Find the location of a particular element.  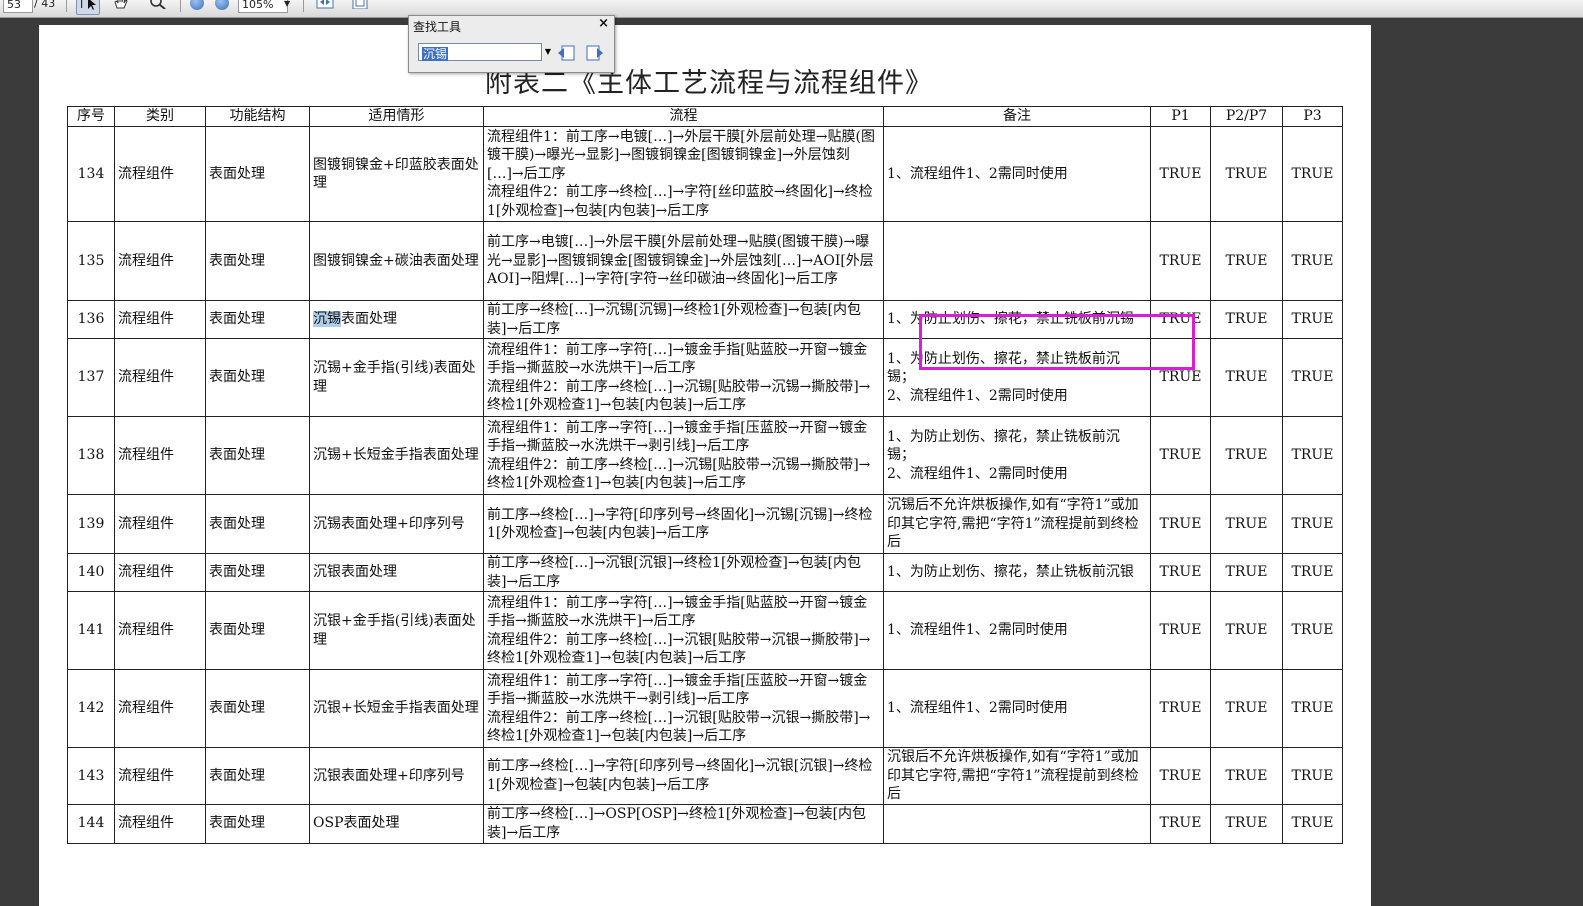

row-case: 沉银表面处理+印序列号 is located at coordinates (396, 776).